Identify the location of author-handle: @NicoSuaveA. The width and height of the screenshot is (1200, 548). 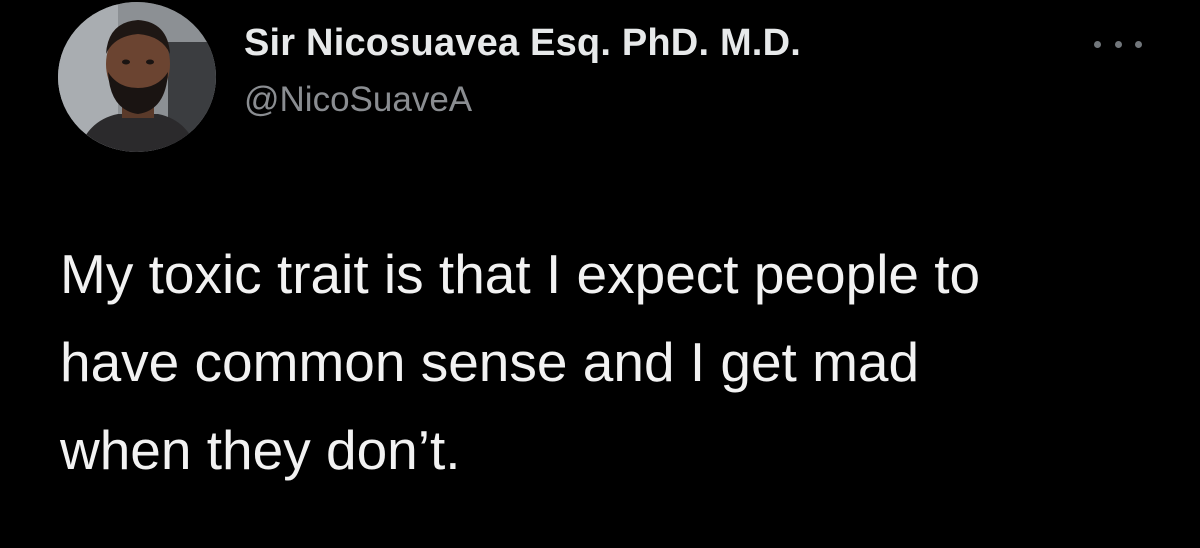
(358, 100).